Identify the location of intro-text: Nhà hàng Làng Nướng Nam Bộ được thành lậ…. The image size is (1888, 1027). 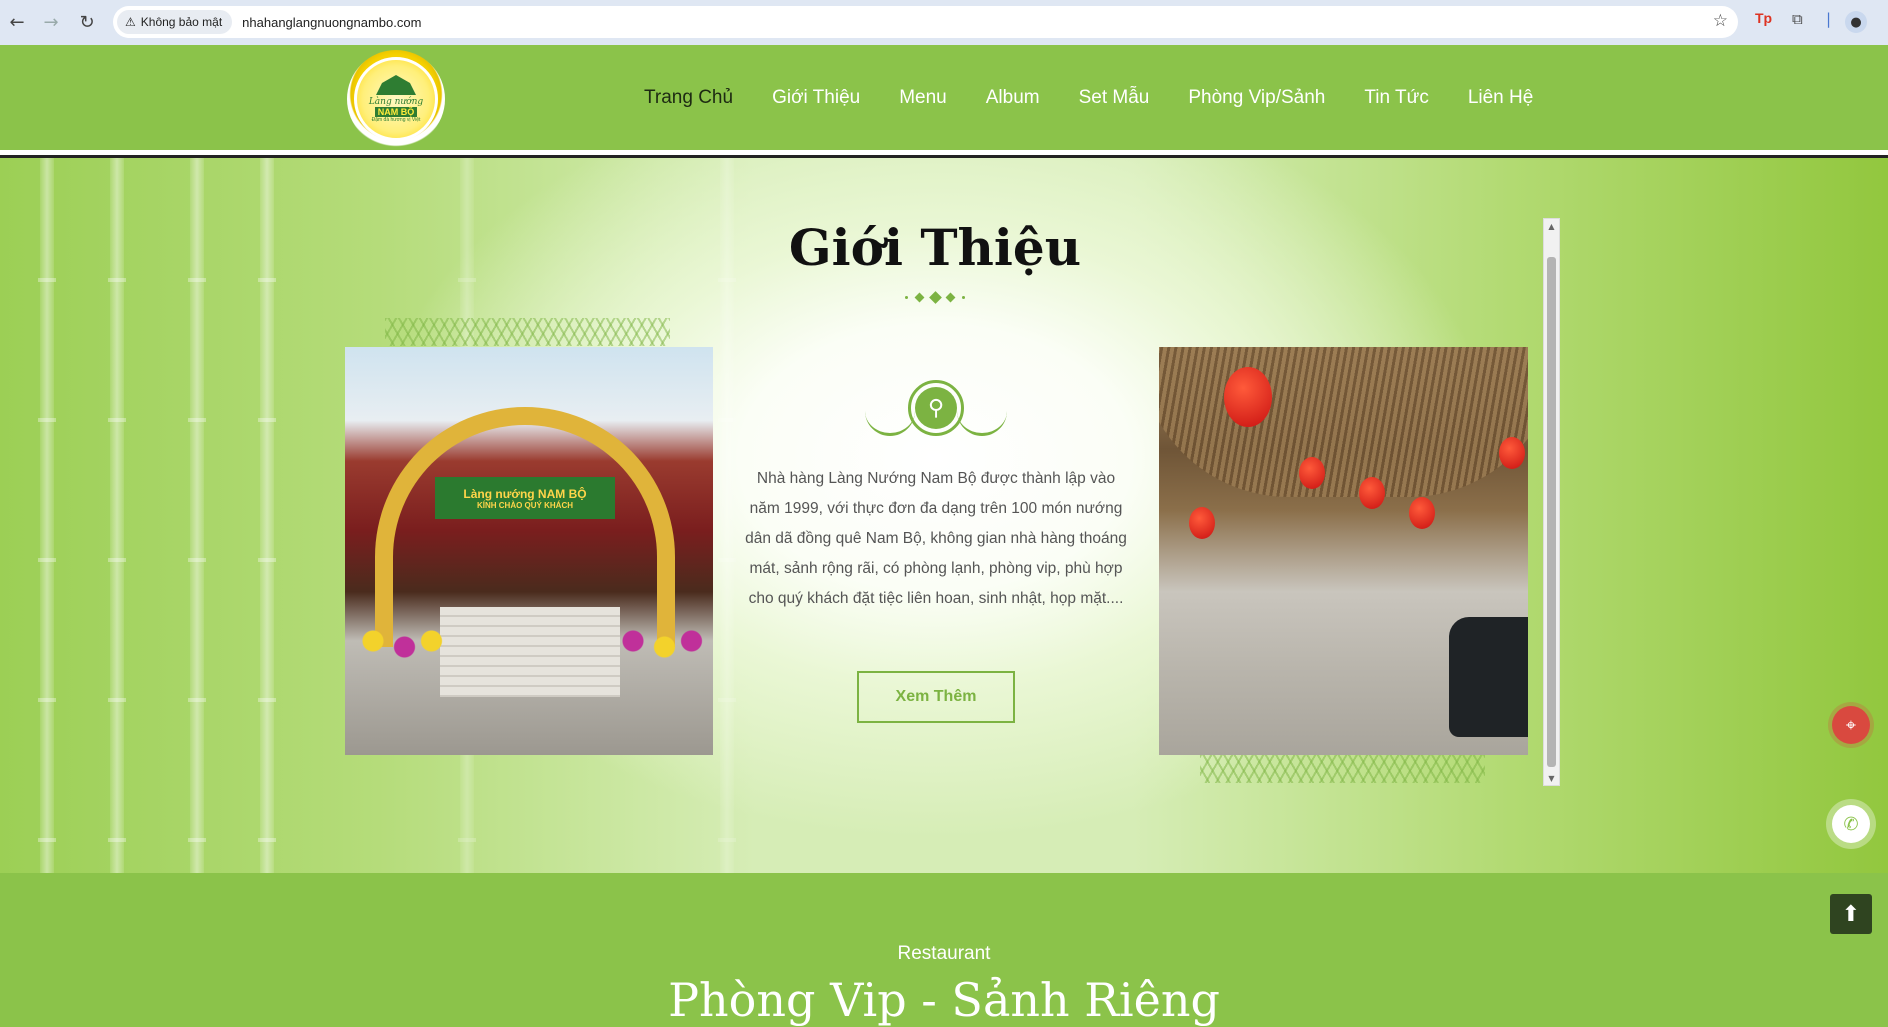
(936, 538).